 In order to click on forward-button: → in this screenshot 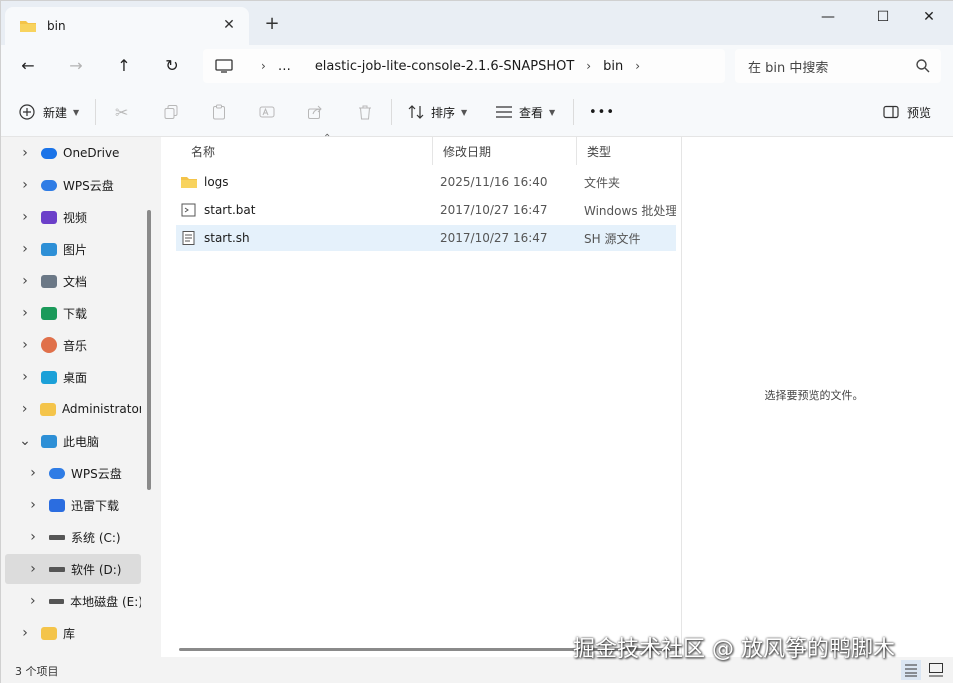, I will do `click(76, 66)`.